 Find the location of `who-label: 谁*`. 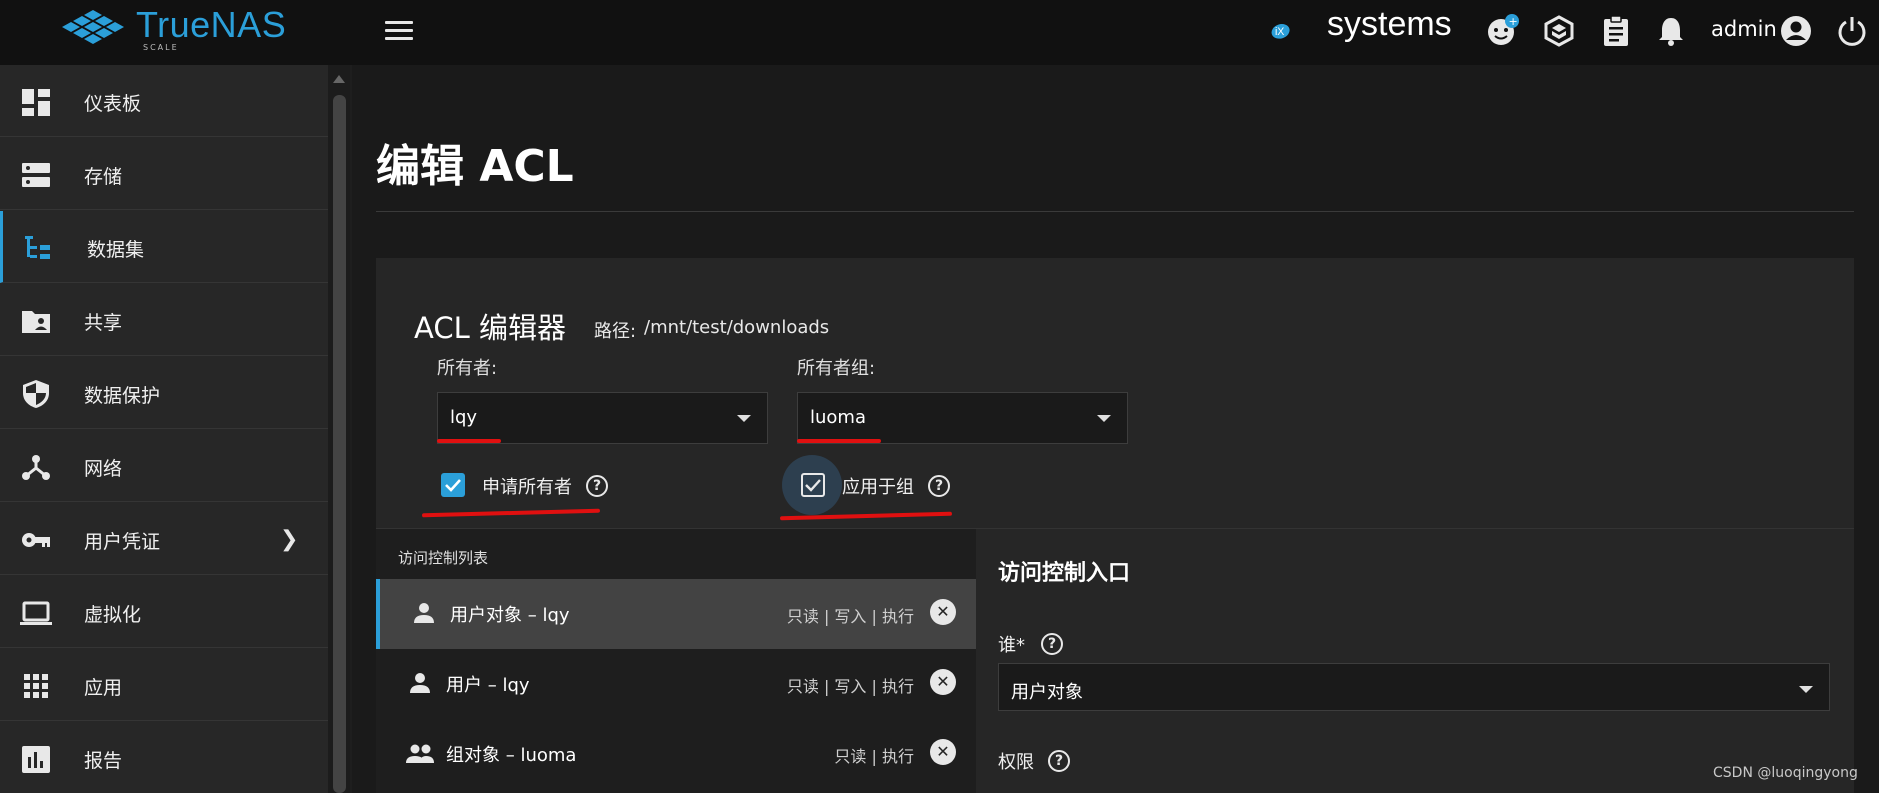

who-label: 谁* is located at coordinates (1011, 645).